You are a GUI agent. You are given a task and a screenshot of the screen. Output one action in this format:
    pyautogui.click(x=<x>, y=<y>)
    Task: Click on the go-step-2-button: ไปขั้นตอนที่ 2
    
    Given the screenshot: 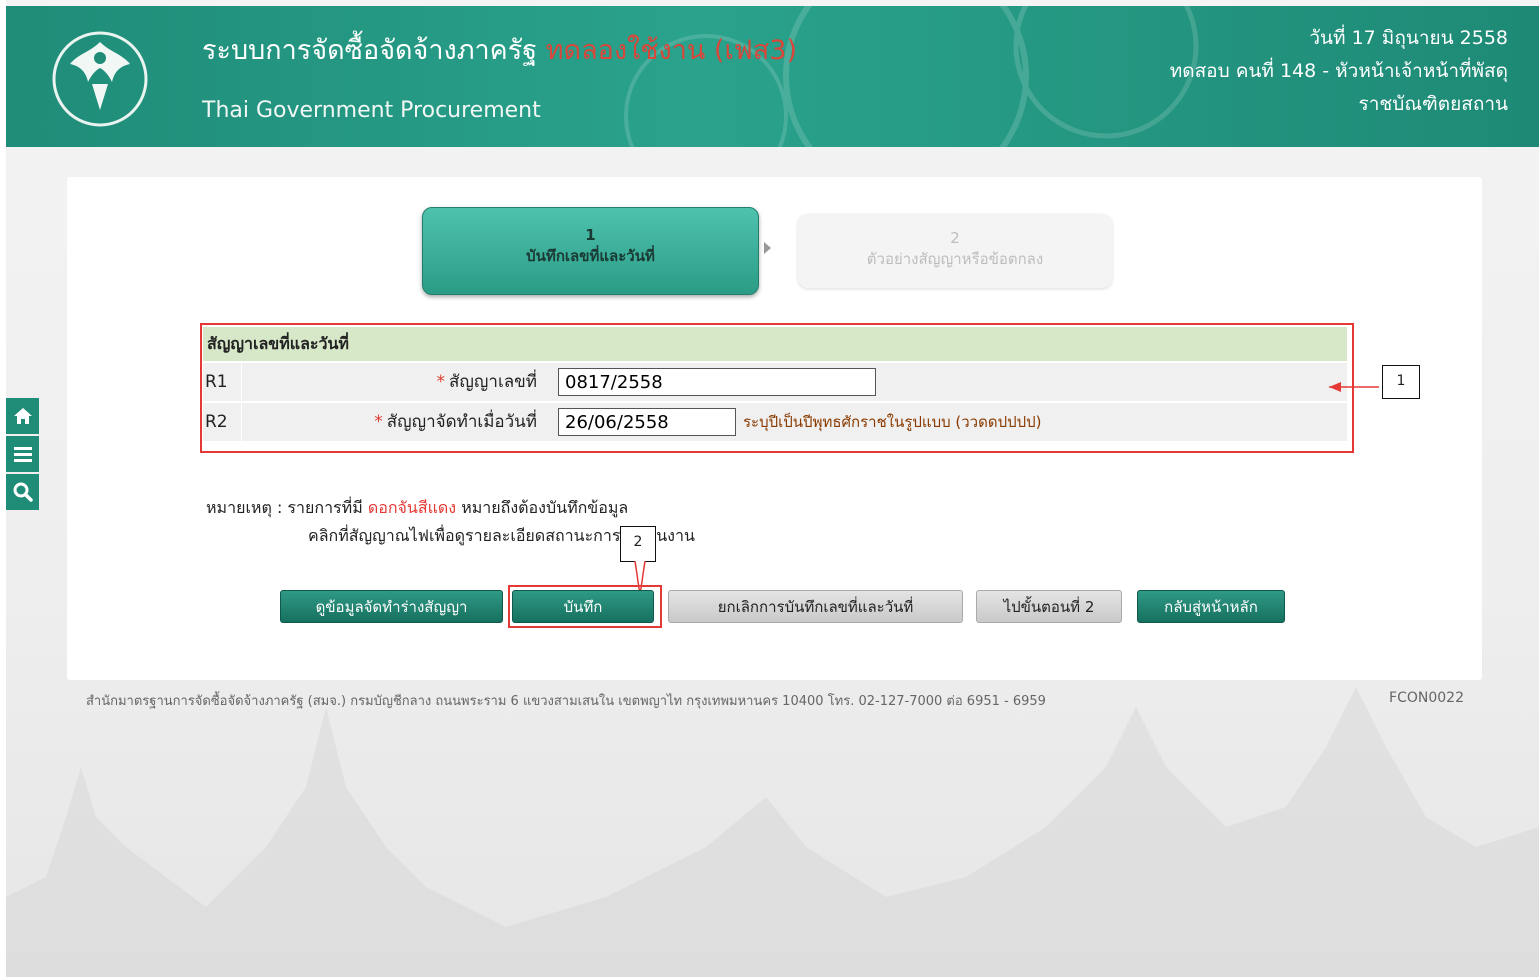 What is the action you would take?
    pyautogui.click(x=1049, y=606)
    